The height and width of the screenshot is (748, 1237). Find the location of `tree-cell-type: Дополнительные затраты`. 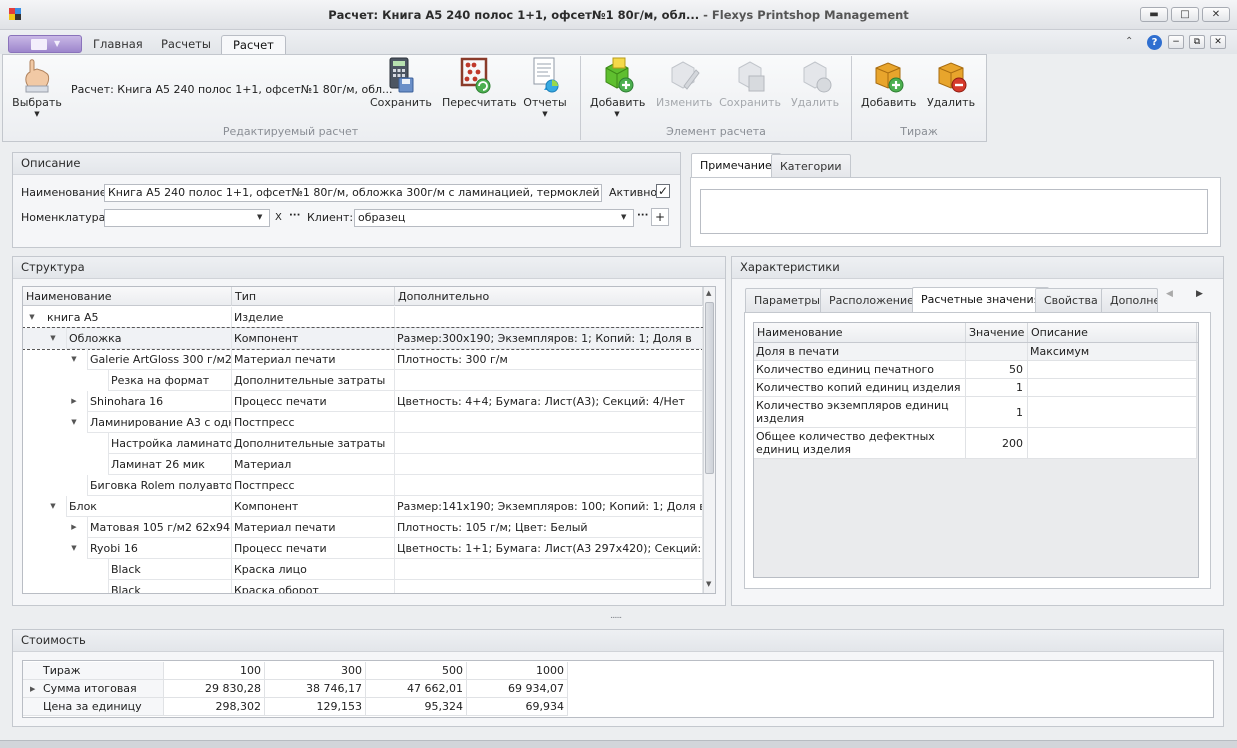

tree-cell-type: Дополнительные затраты is located at coordinates (313, 443).